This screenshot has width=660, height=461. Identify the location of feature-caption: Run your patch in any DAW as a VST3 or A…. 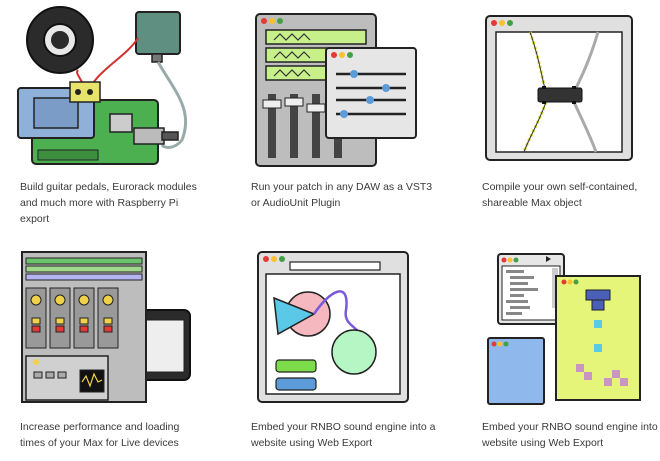
(351, 195).